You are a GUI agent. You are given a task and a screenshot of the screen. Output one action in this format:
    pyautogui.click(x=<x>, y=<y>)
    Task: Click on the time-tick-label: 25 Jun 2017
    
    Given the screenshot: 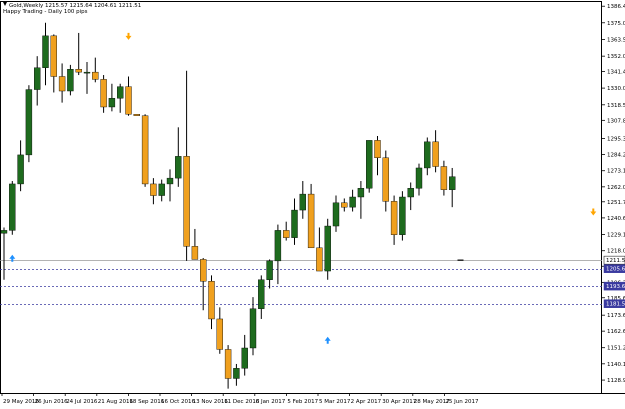 What is the action you would take?
    pyautogui.click(x=462, y=402)
    